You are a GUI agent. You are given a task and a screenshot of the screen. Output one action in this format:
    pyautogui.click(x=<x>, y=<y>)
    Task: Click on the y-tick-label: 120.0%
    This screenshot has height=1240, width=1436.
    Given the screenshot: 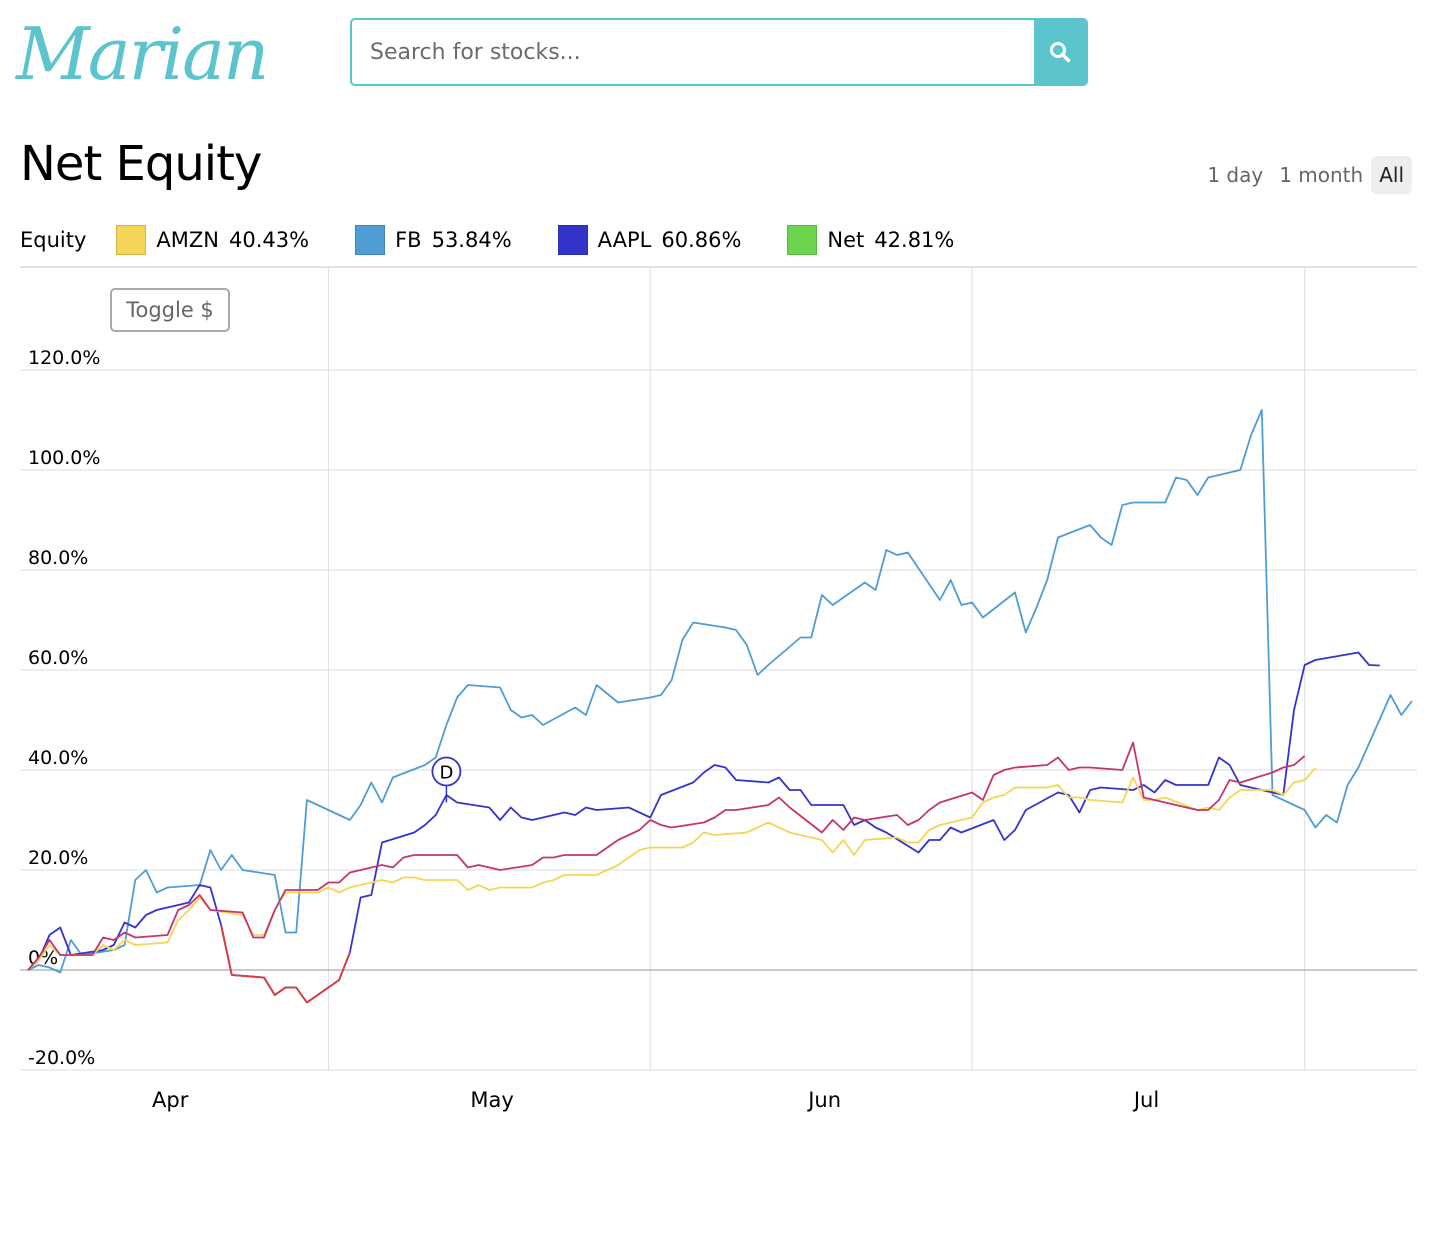 What is the action you would take?
    pyautogui.click(x=64, y=358)
    